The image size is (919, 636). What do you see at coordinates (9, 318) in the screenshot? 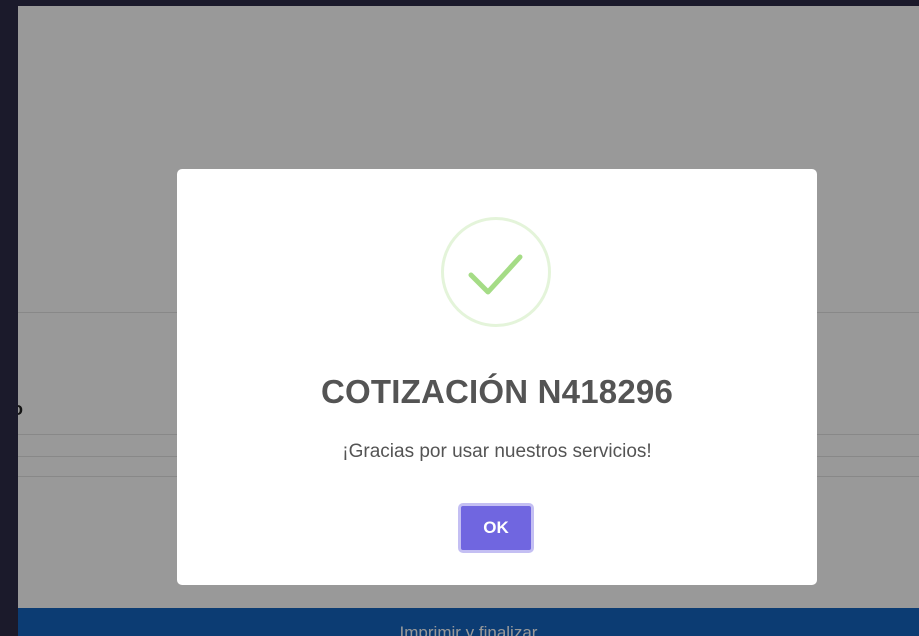
I see `window-left-frame` at bounding box center [9, 318].